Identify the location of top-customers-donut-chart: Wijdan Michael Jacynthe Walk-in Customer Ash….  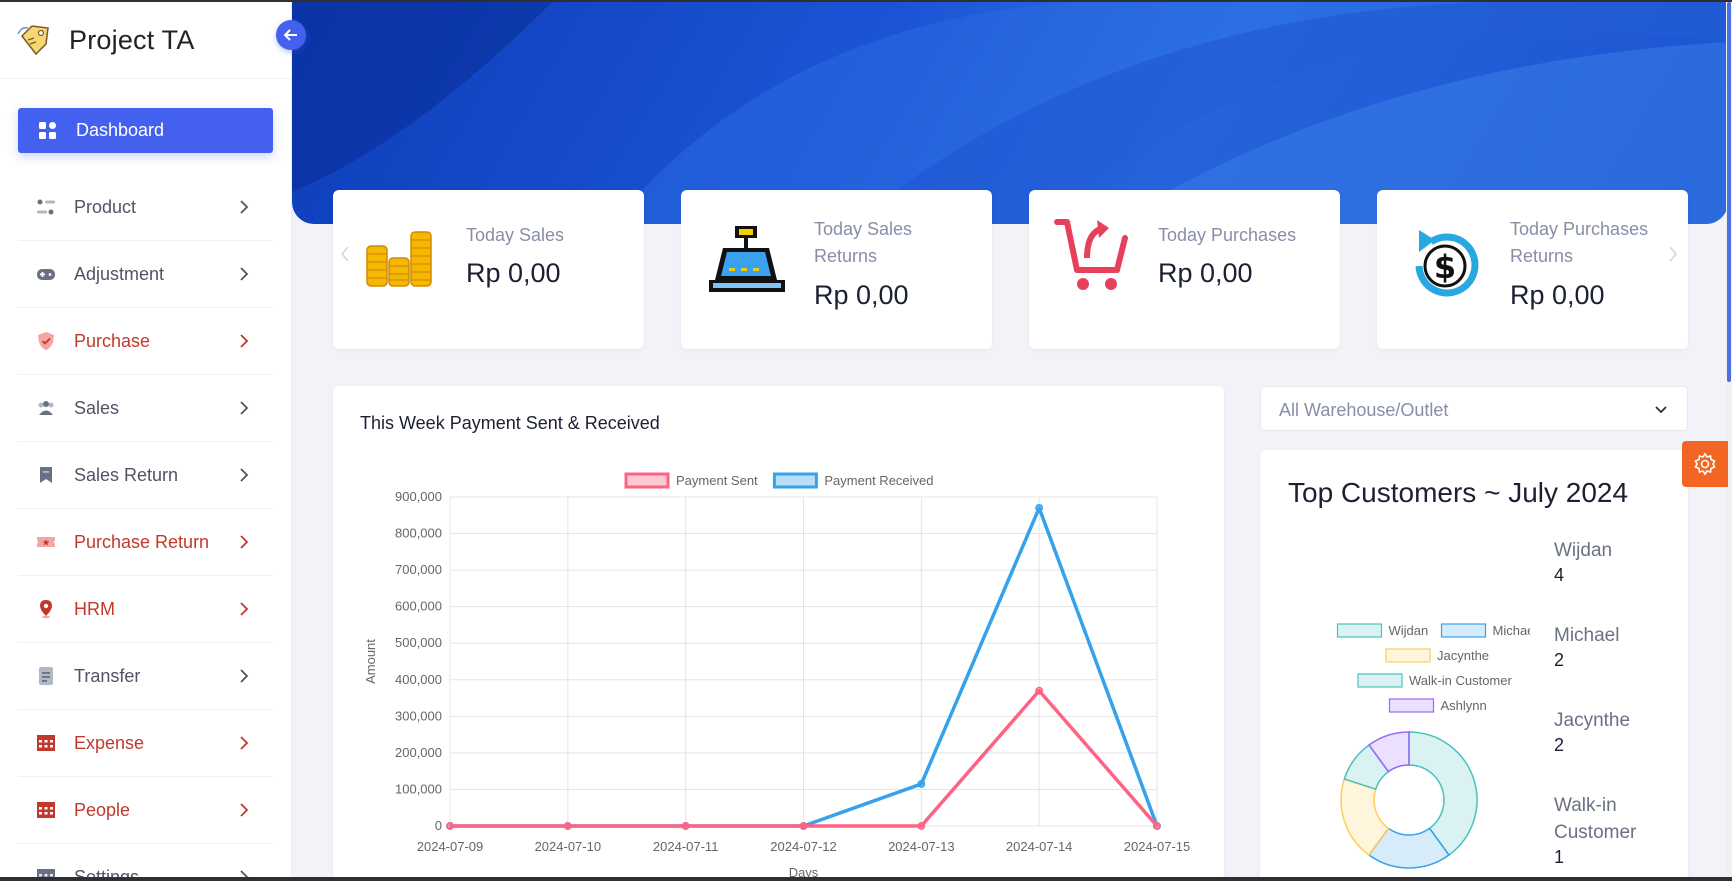
(1433, 746).